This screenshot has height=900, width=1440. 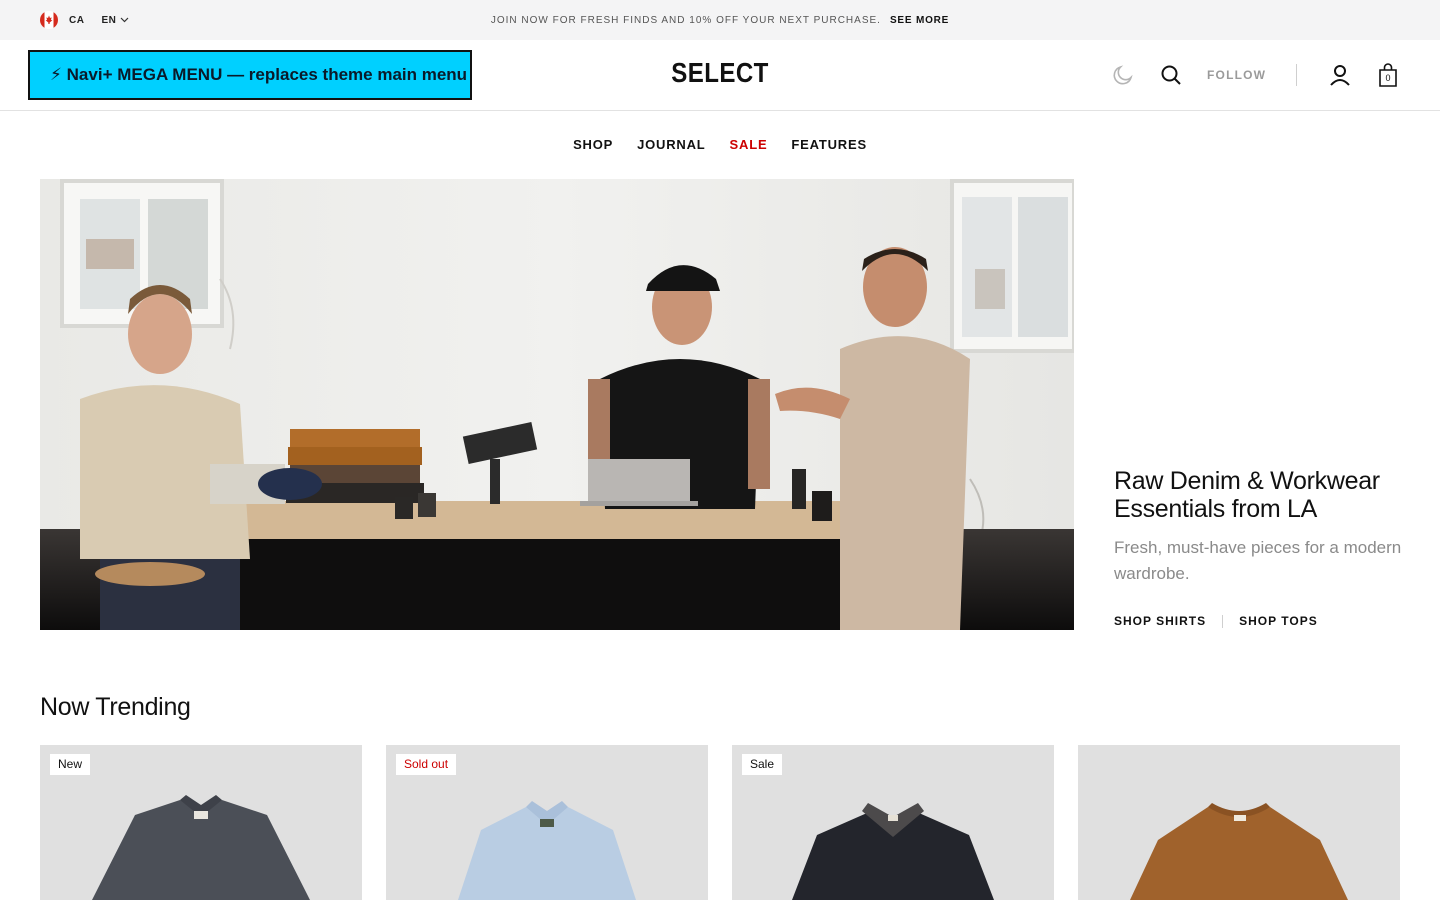 What do you see at coordinates (762, 764) in the screenshot?
I see `product-badge: Sale` at bounding box center [762, 764].